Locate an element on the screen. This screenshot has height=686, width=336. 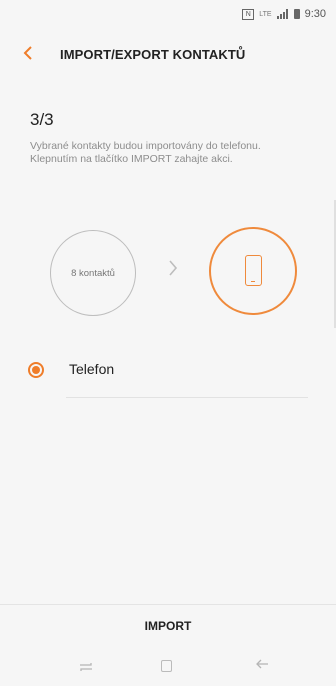
home-icon is located at coordinates (166, 666).